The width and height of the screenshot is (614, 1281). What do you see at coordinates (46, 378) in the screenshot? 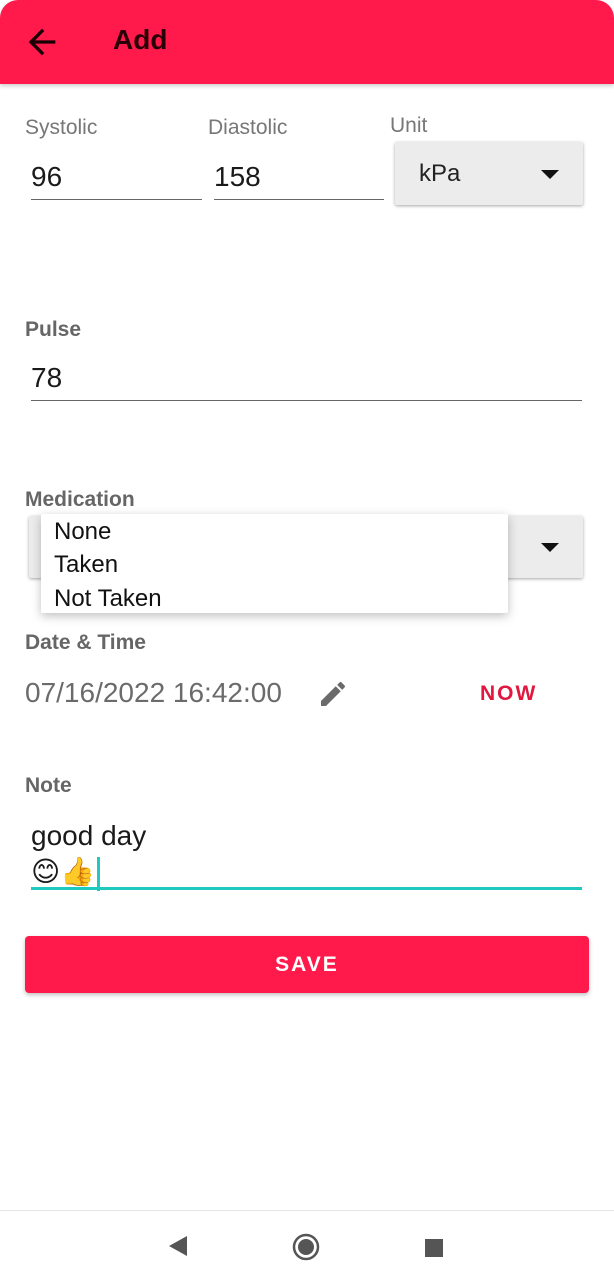
I see `pulse-input: 78` at bounding box center [46, 378].